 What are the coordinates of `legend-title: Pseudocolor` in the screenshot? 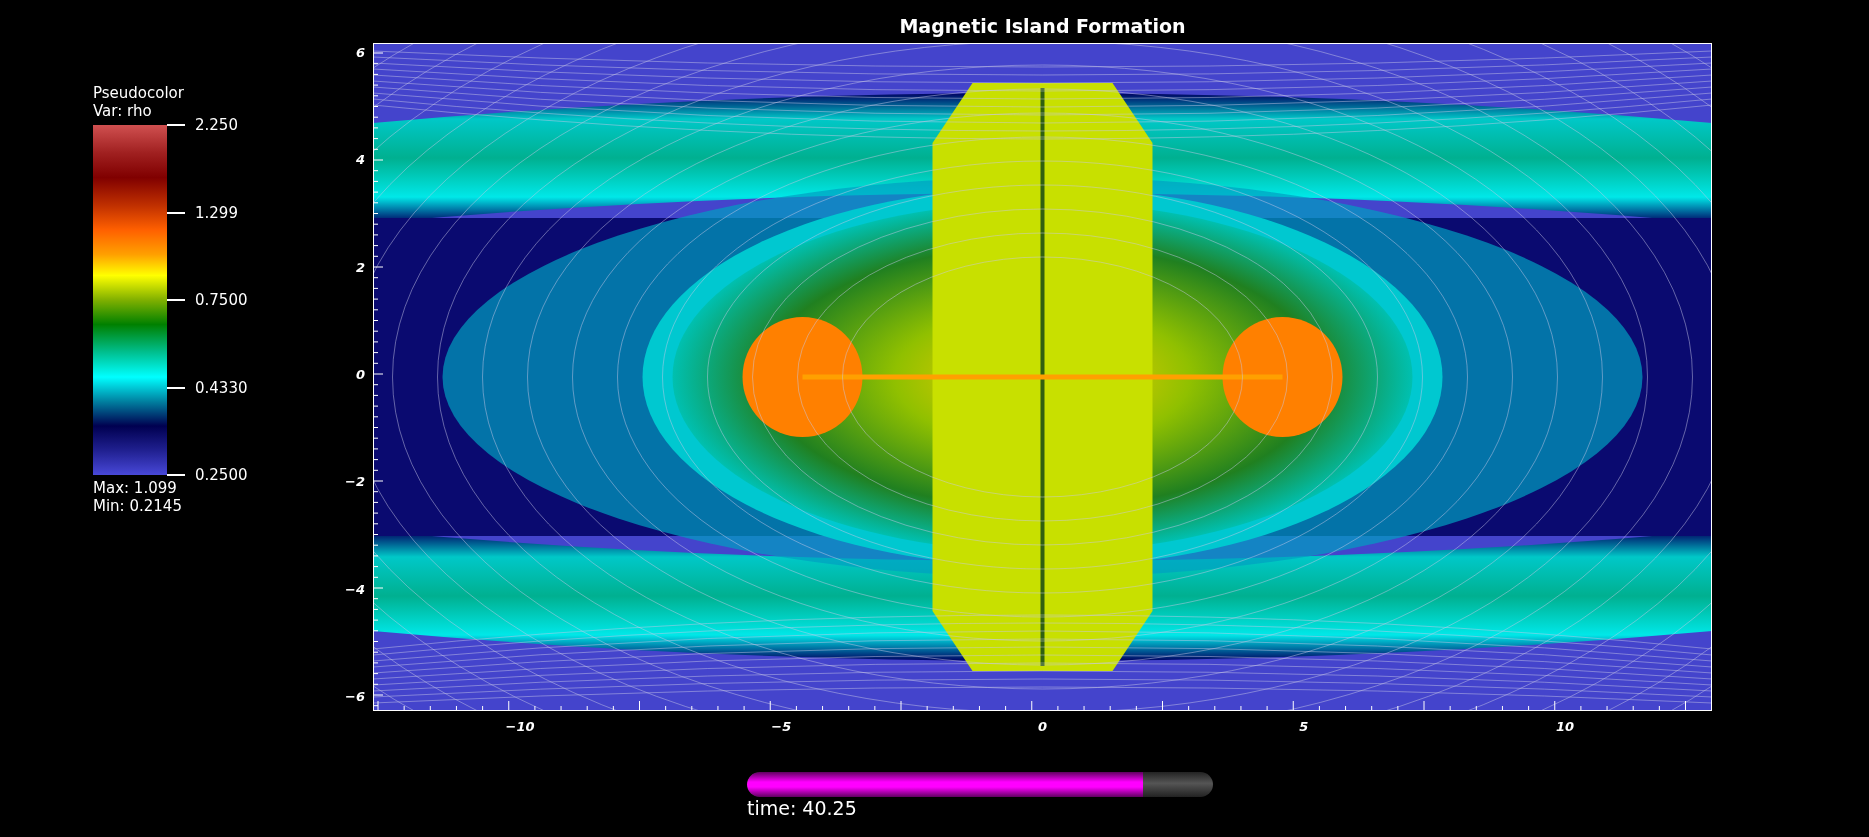 It's located at (138, 93).